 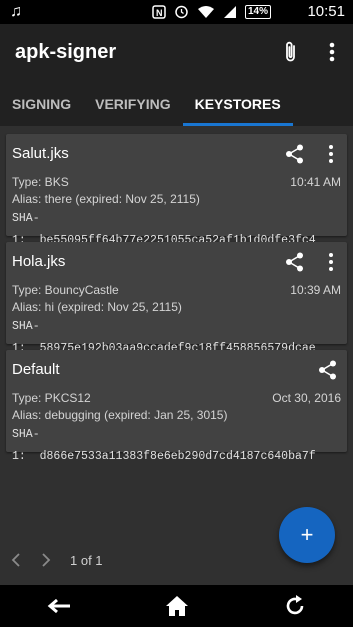 What do you see at coordinates (106, 199) in the screenshot?
I see `keystore-alias: Alias: there (expired: Nov 25, 2115)` at bounding box center [106, 199].